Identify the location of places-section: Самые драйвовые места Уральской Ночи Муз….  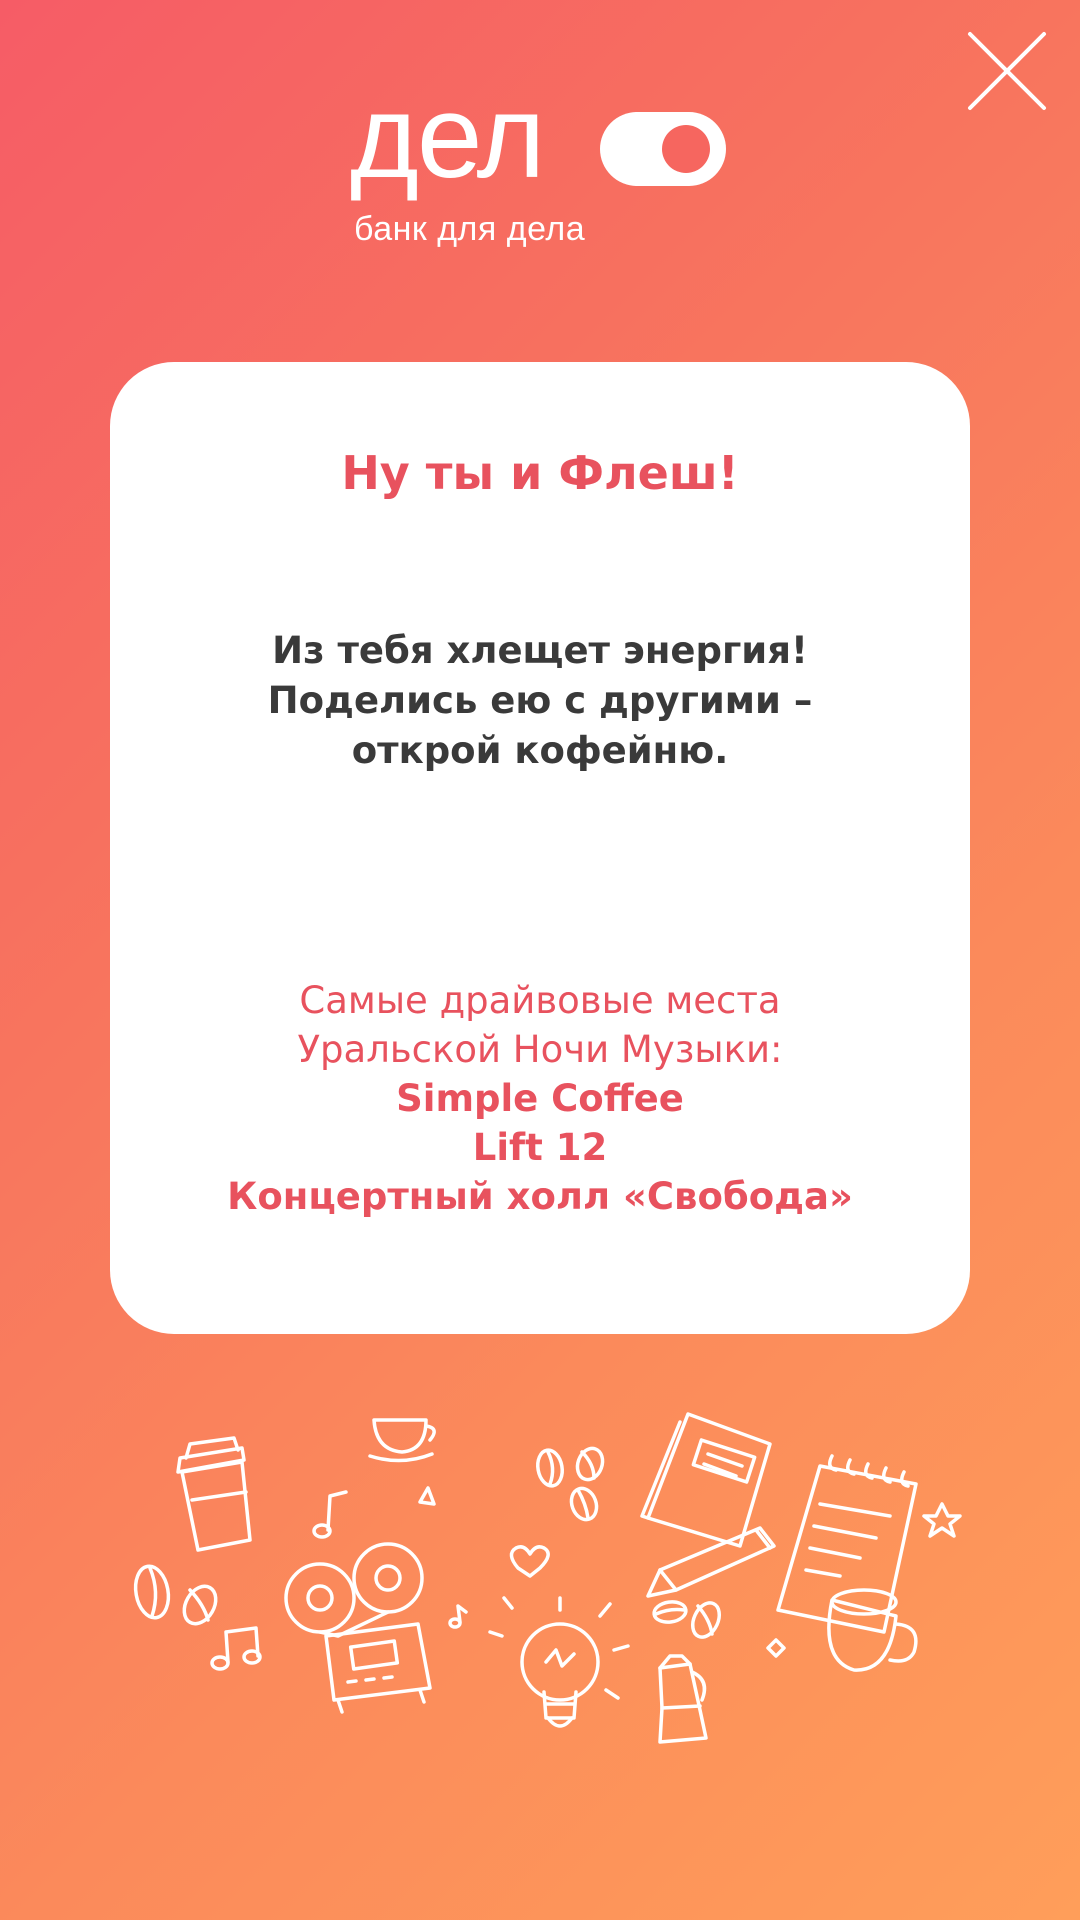
(540, 1098).